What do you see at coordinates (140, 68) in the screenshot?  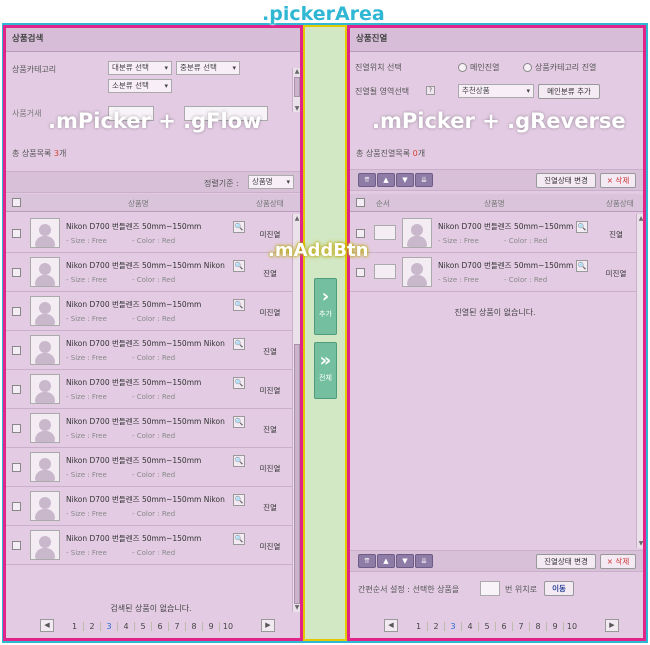 I see `large-category-select: 대분류 선택 ▾` at bounding box center [140, 68].